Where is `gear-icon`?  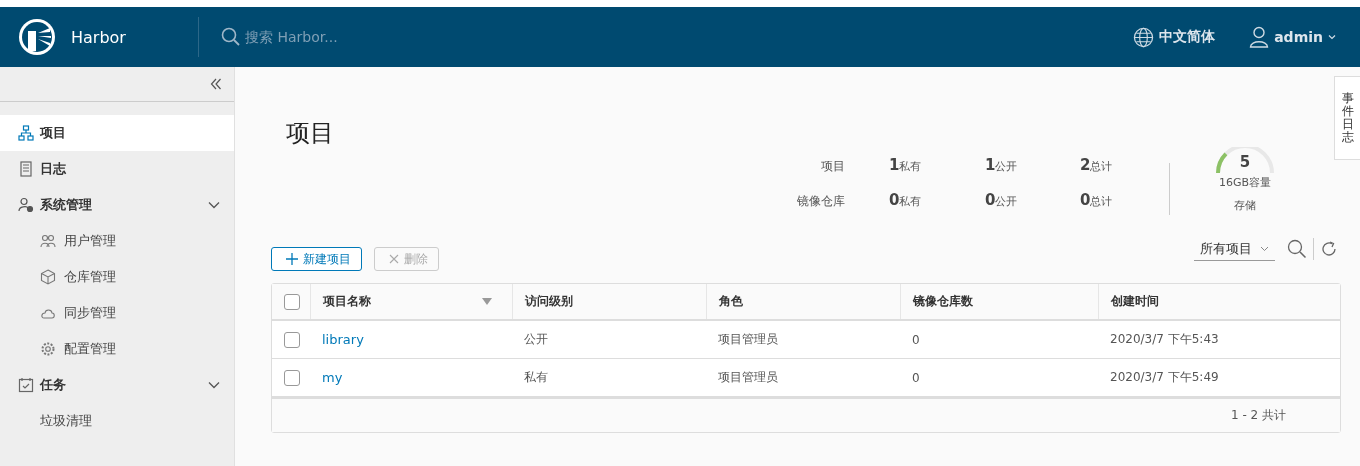
gear-icon is located at coordinates (48, 349).